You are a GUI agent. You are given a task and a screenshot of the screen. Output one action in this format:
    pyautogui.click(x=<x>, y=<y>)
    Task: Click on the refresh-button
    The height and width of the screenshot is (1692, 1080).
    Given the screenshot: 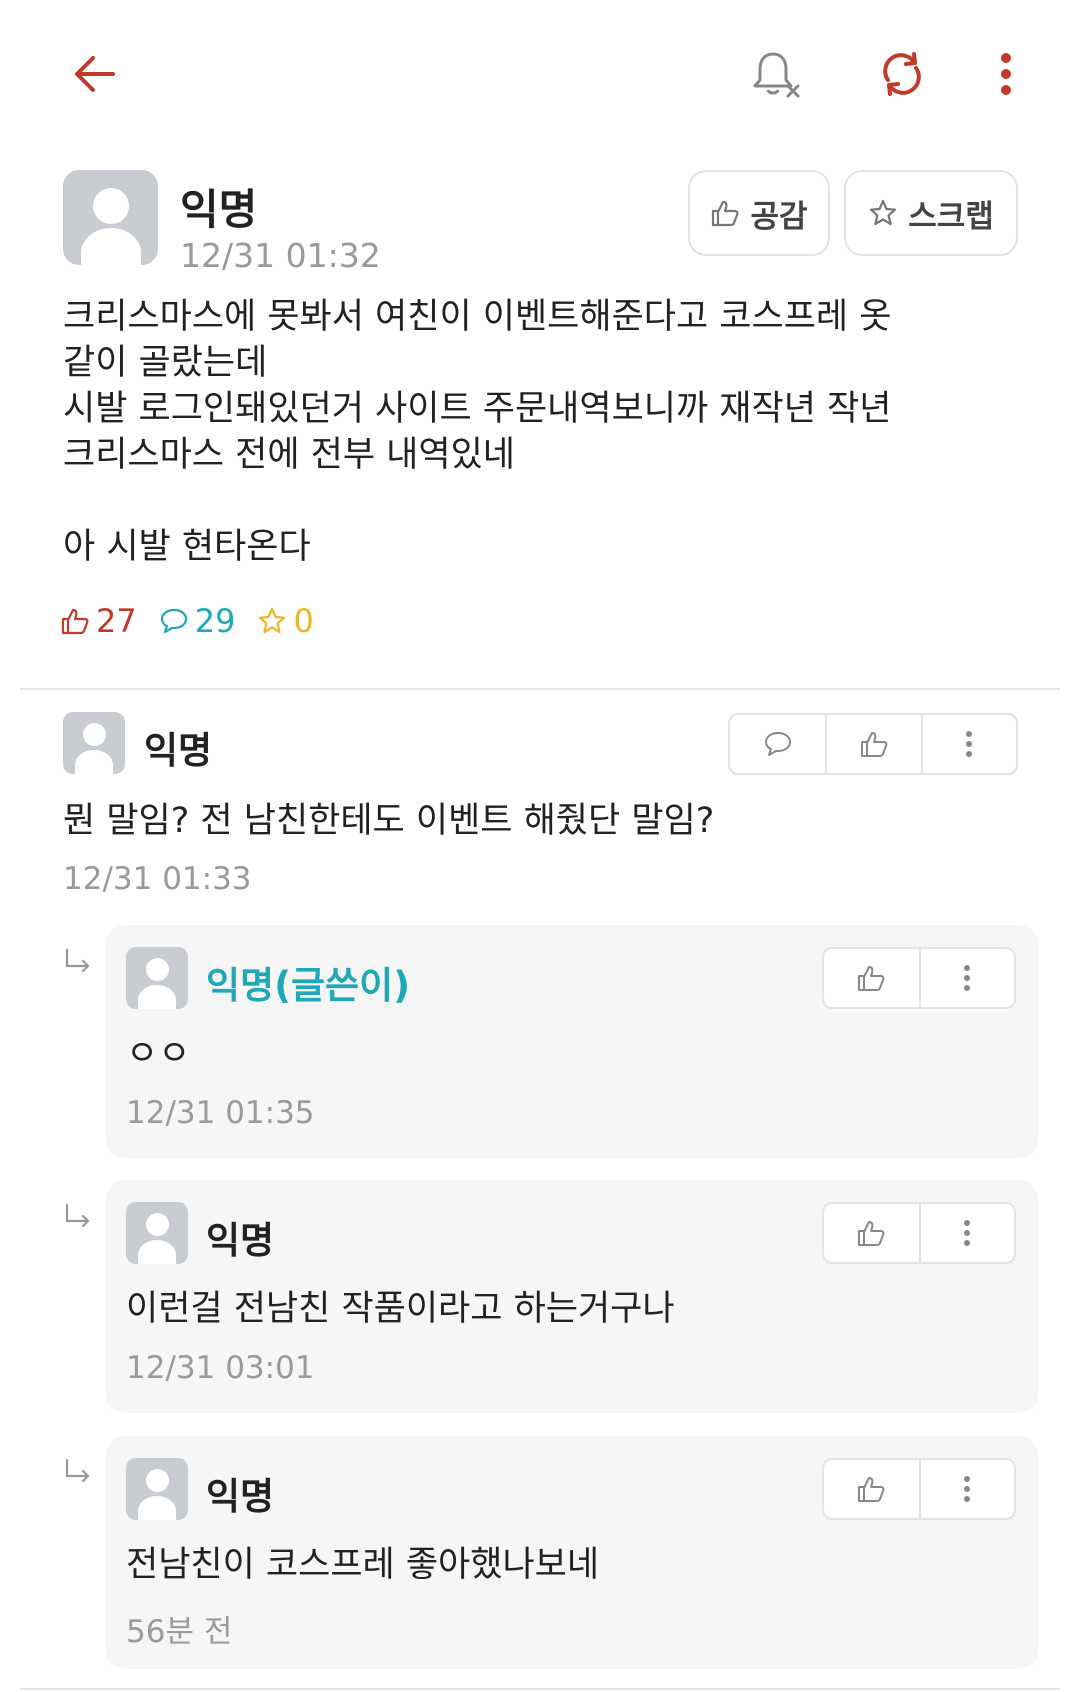 What is the action you would take?
    pyautogui.click(x=902, y=74)
    